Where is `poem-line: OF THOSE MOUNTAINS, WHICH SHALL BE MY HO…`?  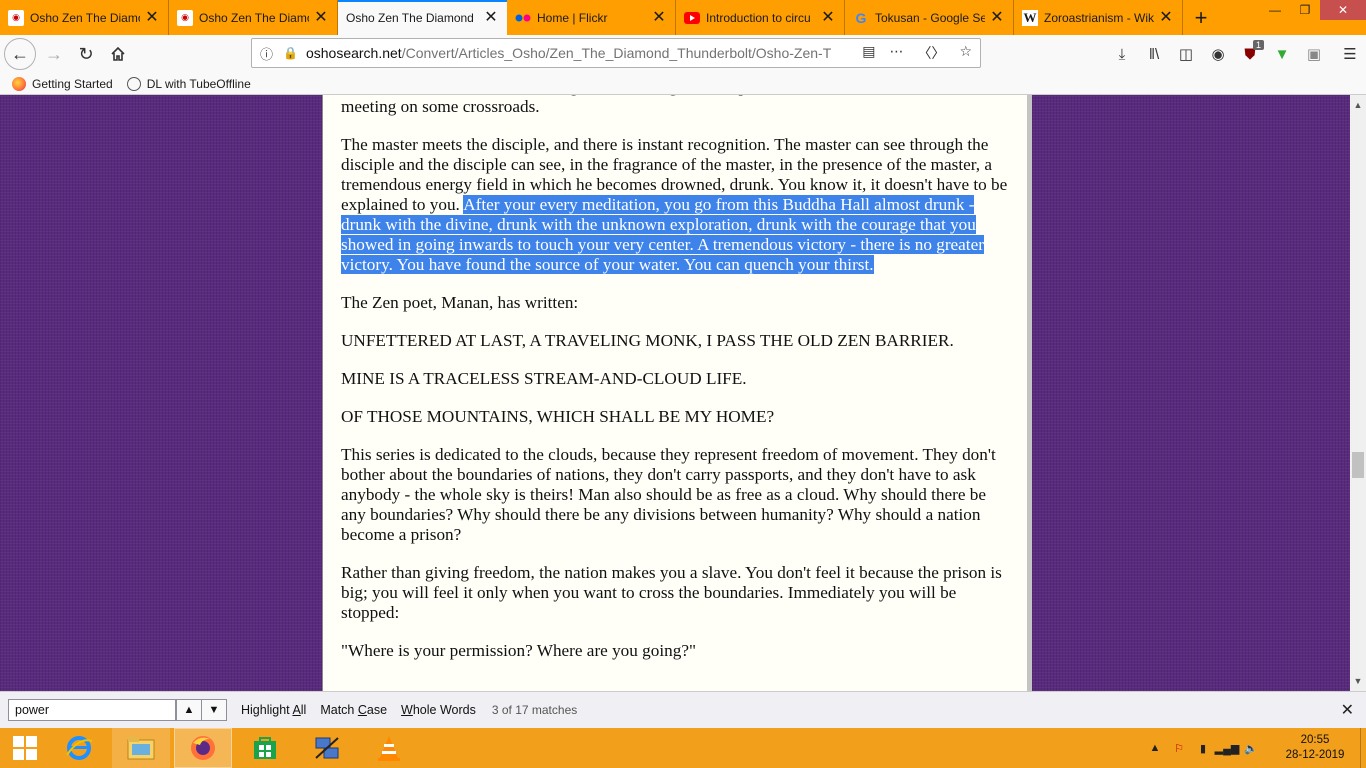
poem-line: OF THOSE MOUNTAINS, WHICH SHALL BE MY HO… is located at coordinates (558, 416).